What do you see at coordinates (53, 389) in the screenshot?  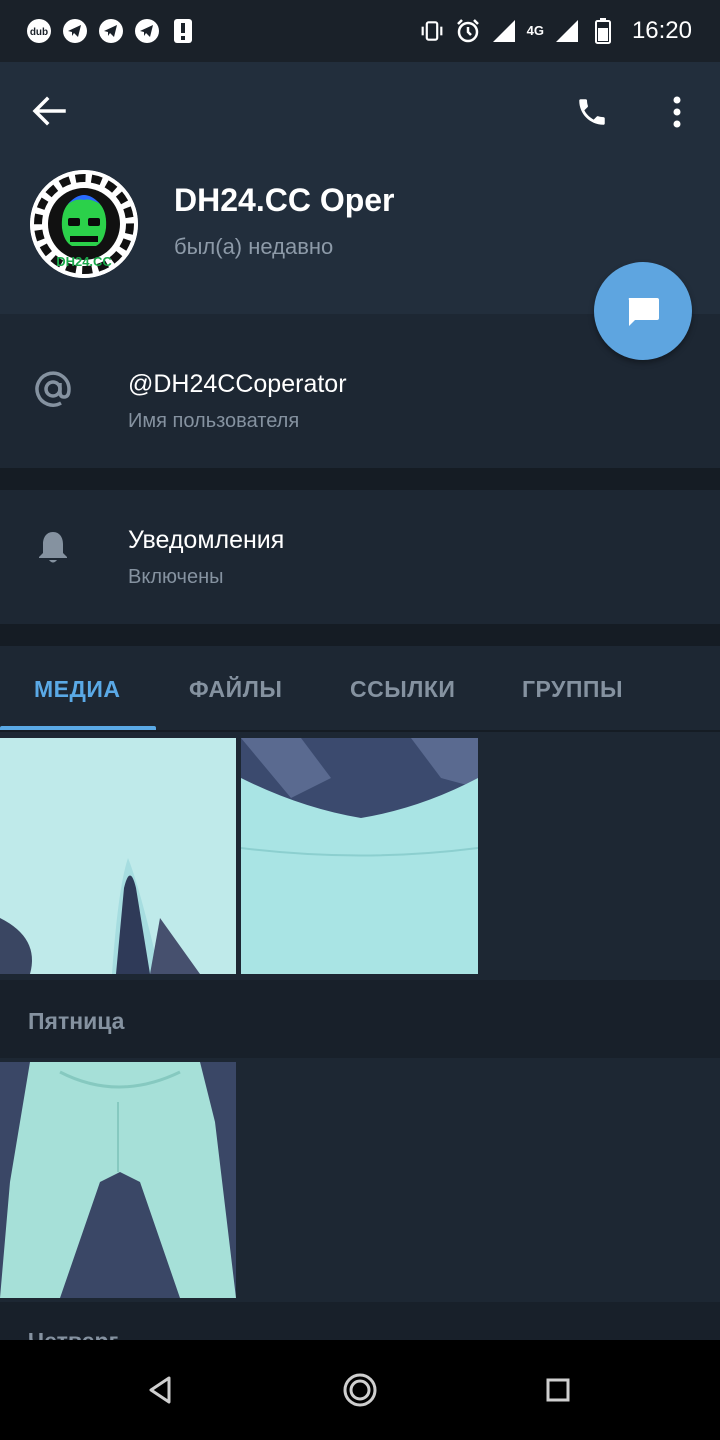 I see `at-sign-icon` at bounding box center [53, 389].